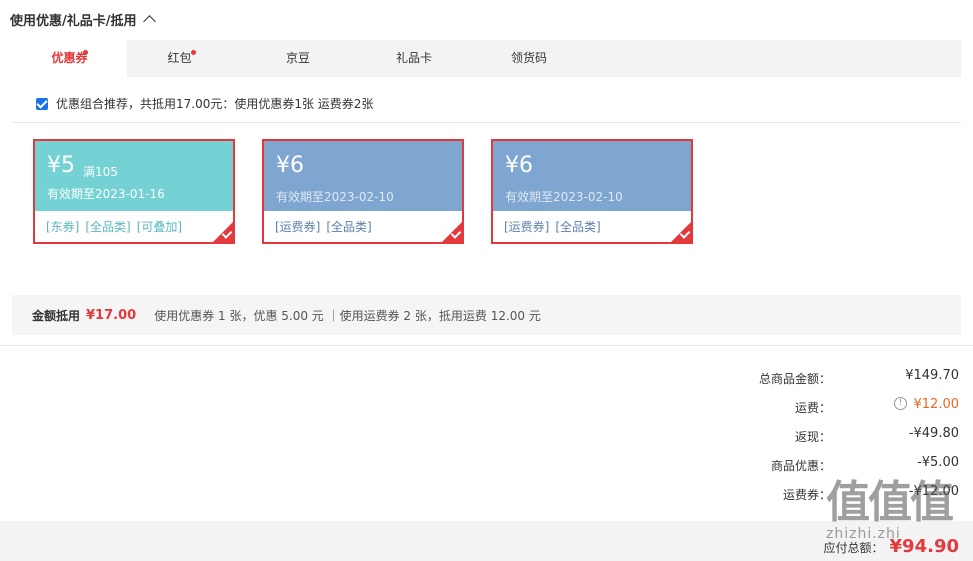 The width and height of the screenshot is (973, 561). What do you see at coordinates (42, 103) in the screenshot?
I see `combo-checkbox` at bounding box center [42, 103].